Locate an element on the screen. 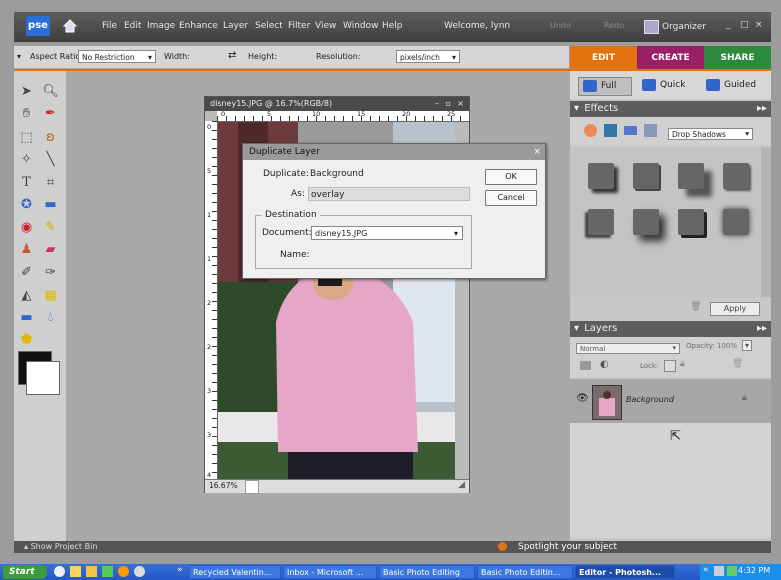 The image size is (781, 580). lock-transparent-icon is located at coordinates (670, 366).